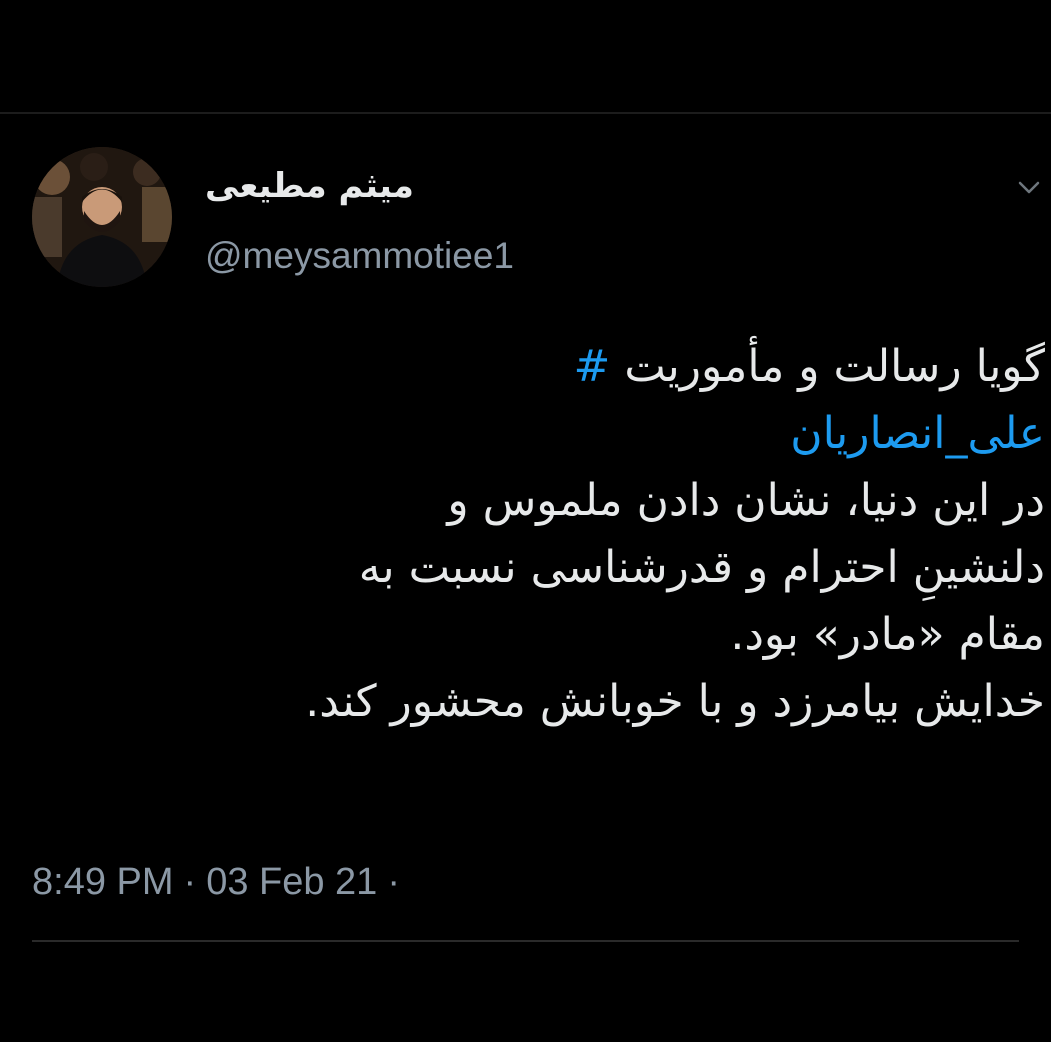  I want to click on avatar-photo, so click(102, 217).